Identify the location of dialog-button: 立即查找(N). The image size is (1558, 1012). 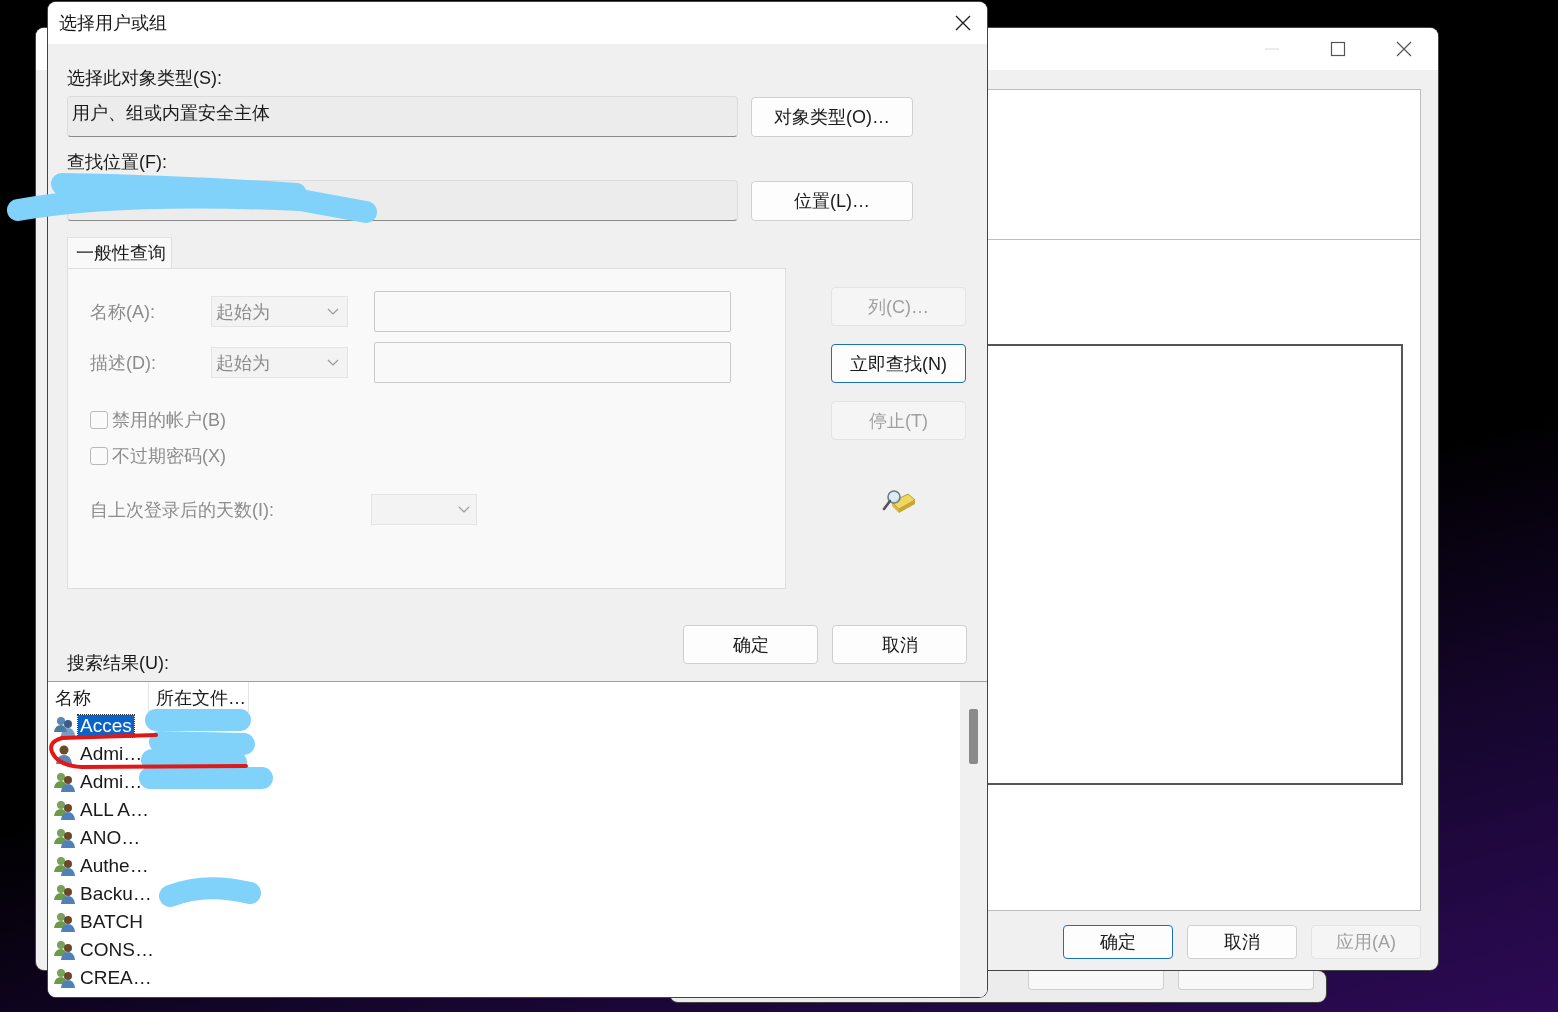
(898, 363).